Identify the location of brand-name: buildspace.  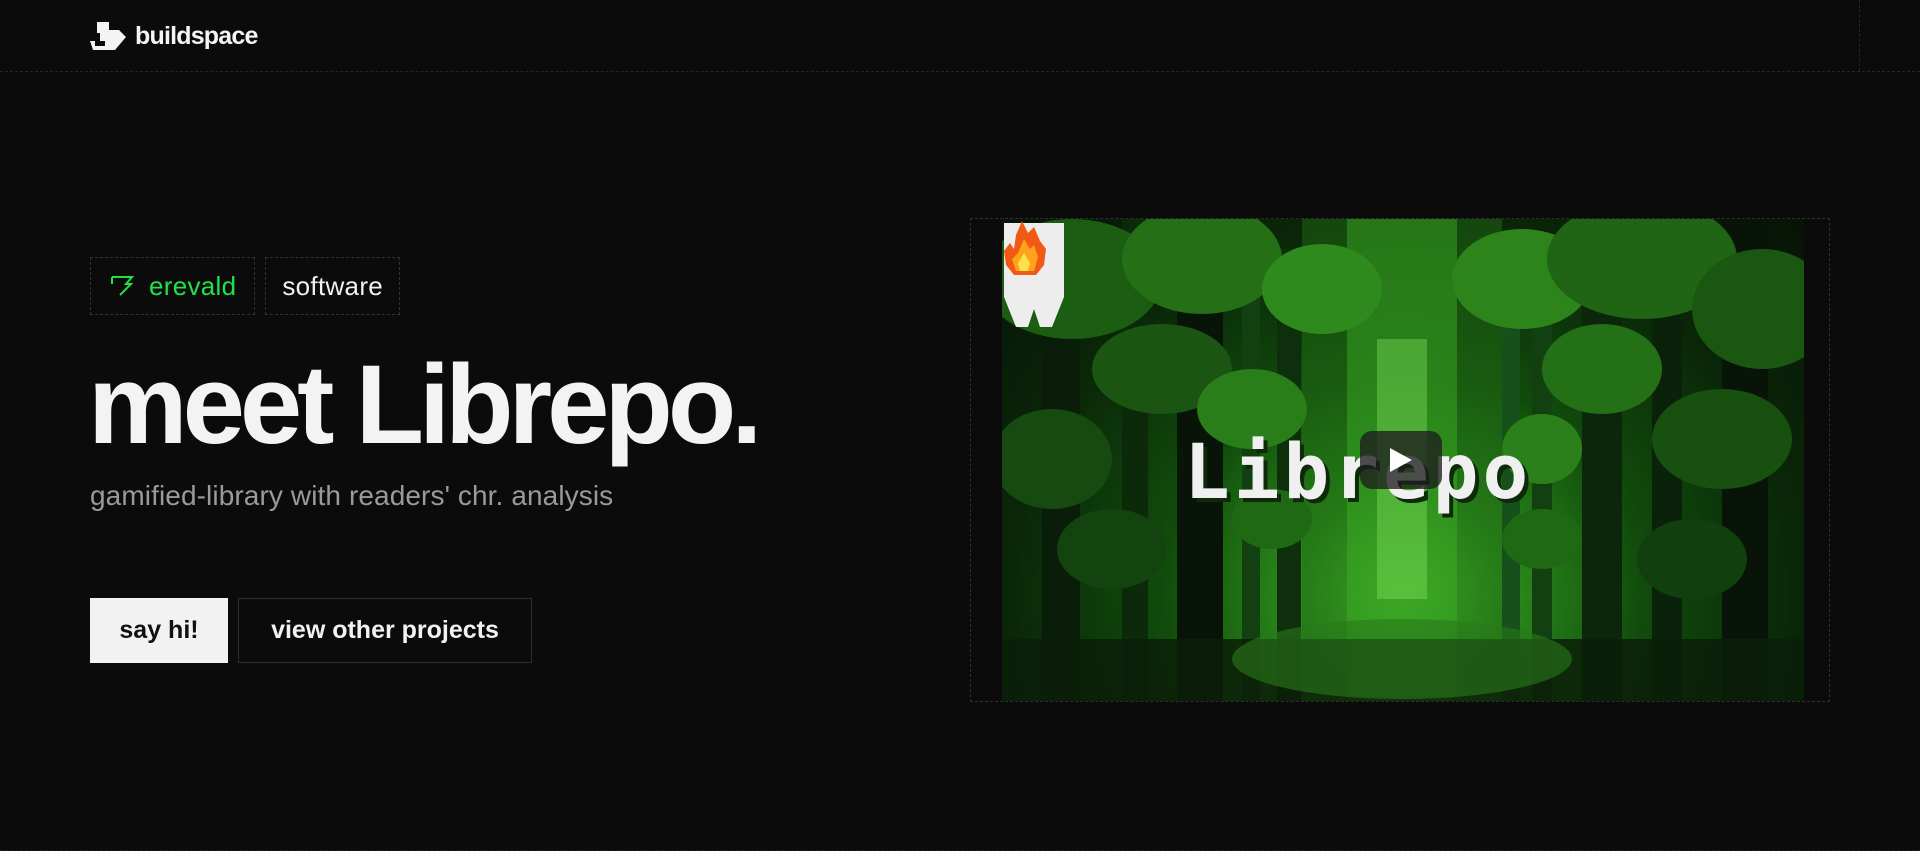
(196, 35).